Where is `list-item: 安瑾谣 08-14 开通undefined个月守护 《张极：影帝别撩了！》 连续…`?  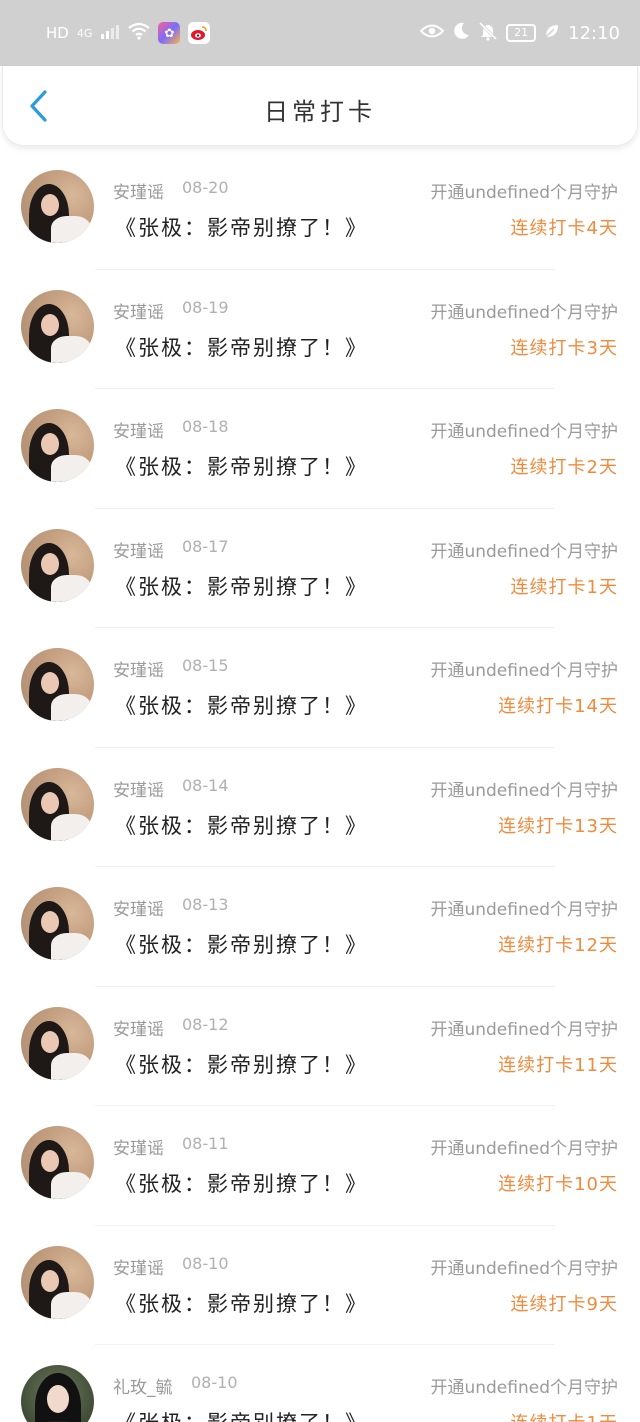 list-item: 安瑾谣 08-14 开通undefined个月守护 《张极：影帝别撩了！》 连续… is located at coordinates (320, 807).